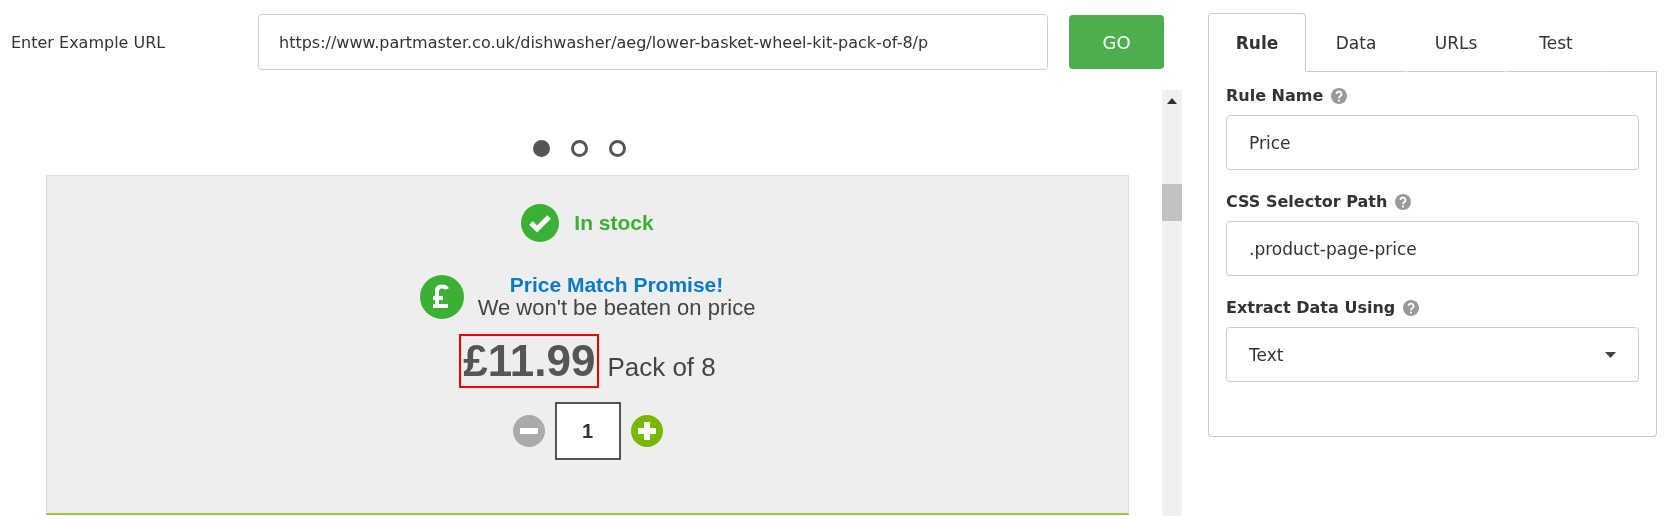 This screenshot has width=1670, height=516. What do you see at coordinates (1172, 202) in the screenshot?
I see `scrollbar-thumb` at bounding box center [1172, 202].